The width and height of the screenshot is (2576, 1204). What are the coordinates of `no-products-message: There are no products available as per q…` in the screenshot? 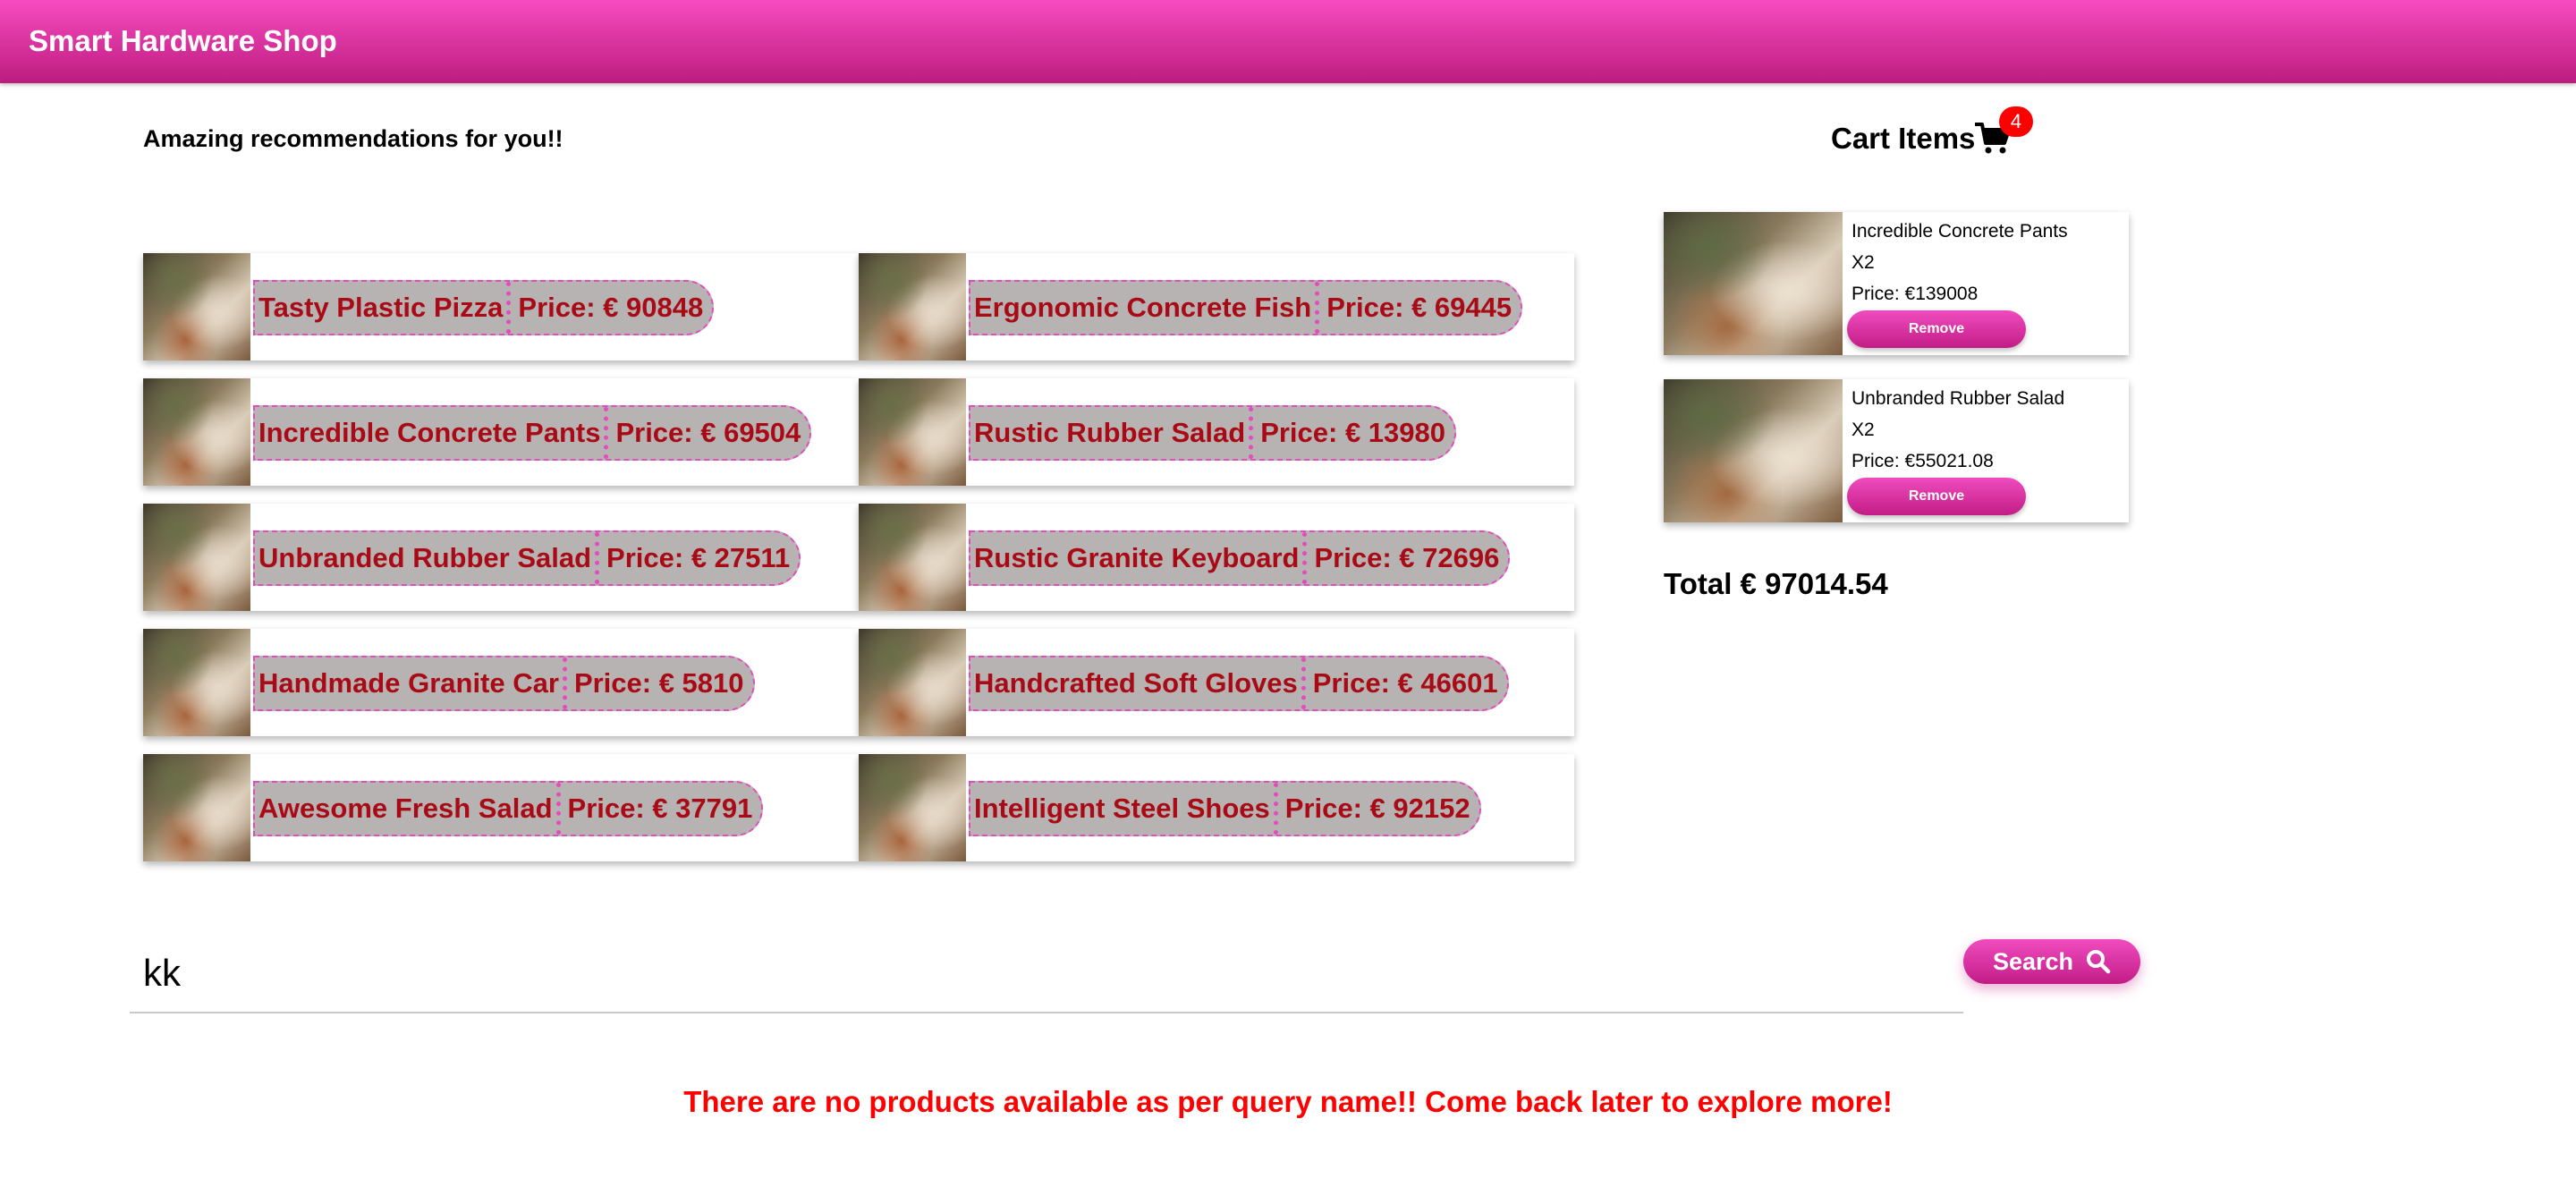 It's located at (1288, 1102).